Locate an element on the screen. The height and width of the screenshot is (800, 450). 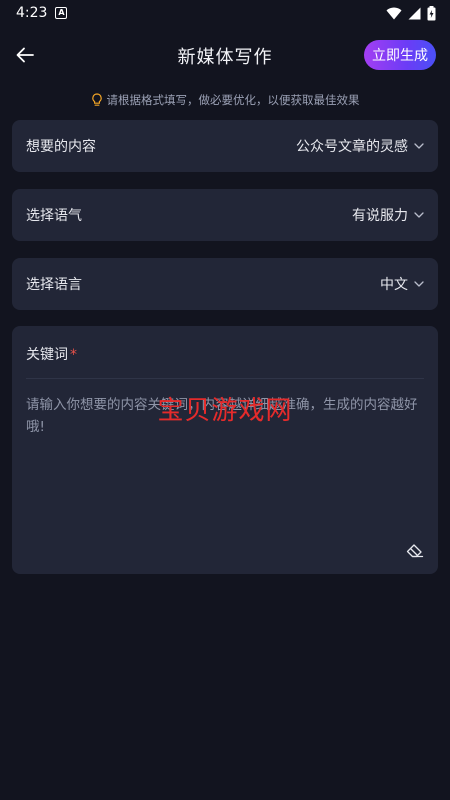
tone-value-wrap: 有说服力 is located at coordinates (388, 215).